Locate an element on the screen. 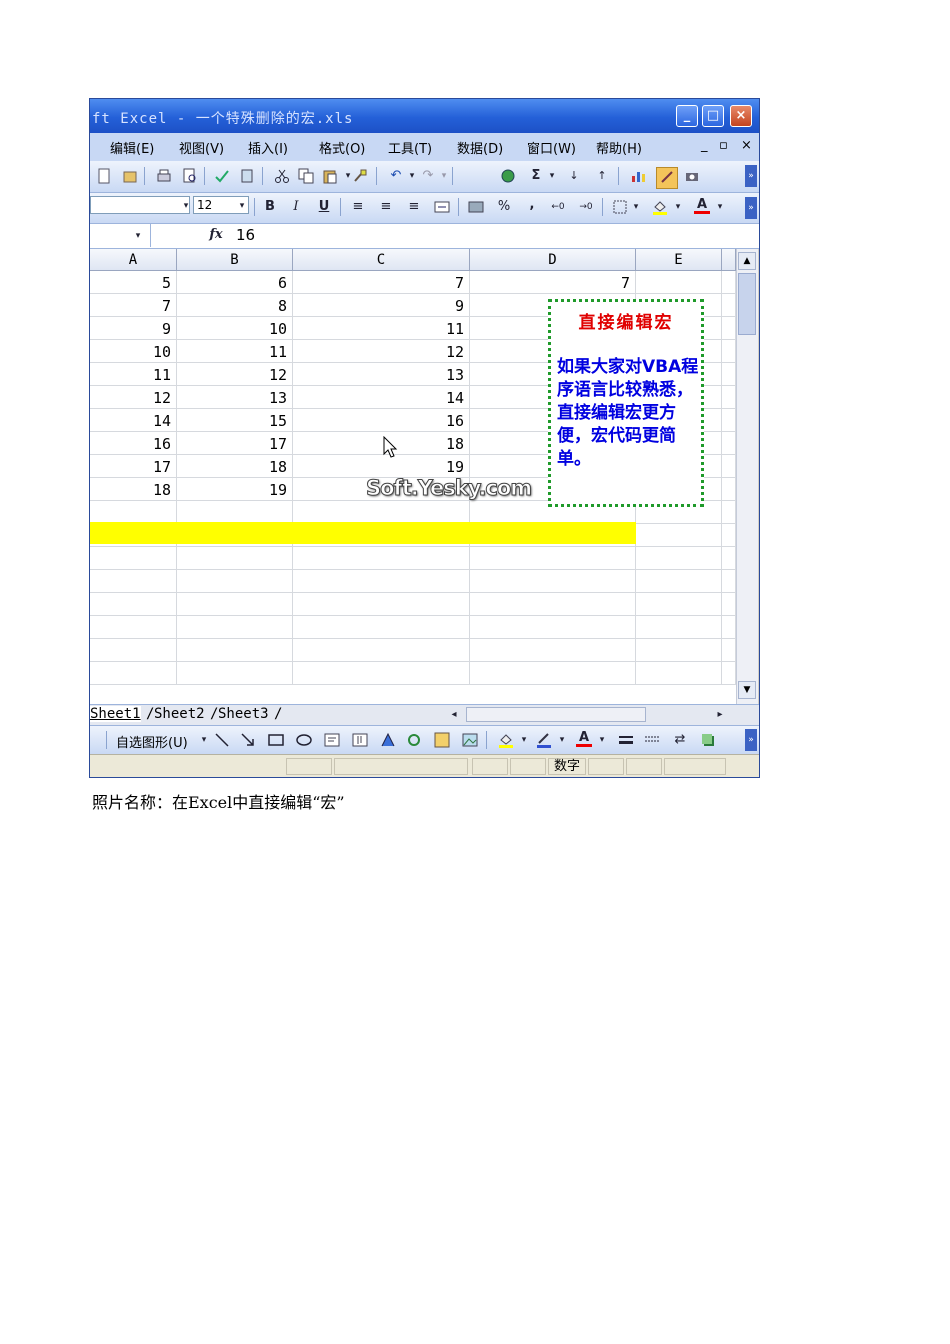 This screenshot has height=1344, width=950. underline-button: U is located at coordinates (324, 207).